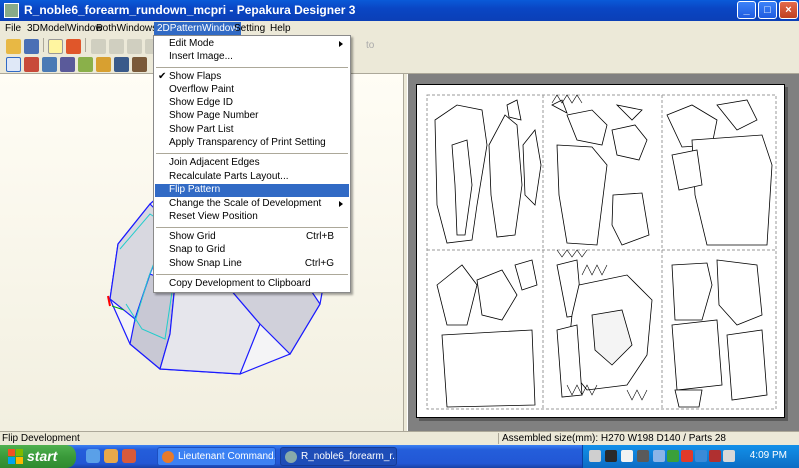  What do you see at coordinates (192, 43) in the screenshot?
I see `menu-item-label: Edit Mode` at bounding box center [192, 43].